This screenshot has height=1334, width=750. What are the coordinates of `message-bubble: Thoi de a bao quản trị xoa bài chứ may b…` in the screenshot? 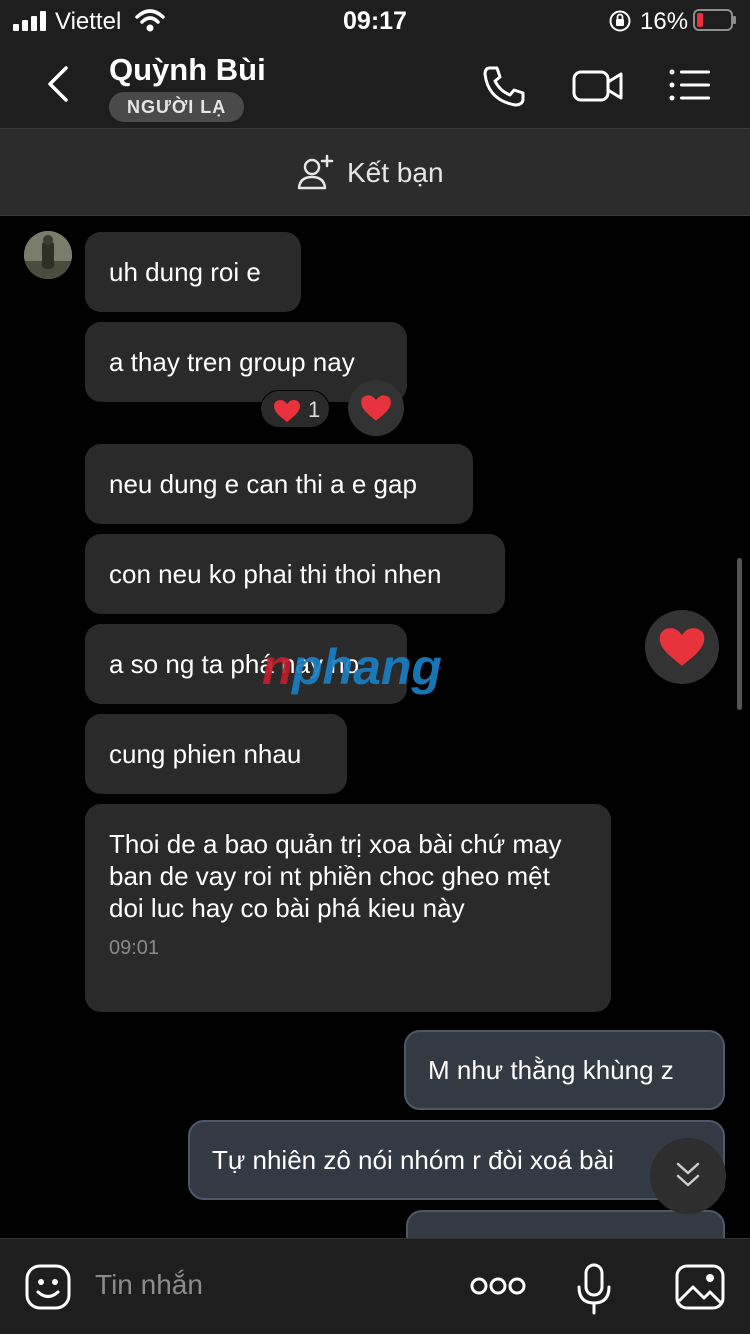 It's located at (348, 908).